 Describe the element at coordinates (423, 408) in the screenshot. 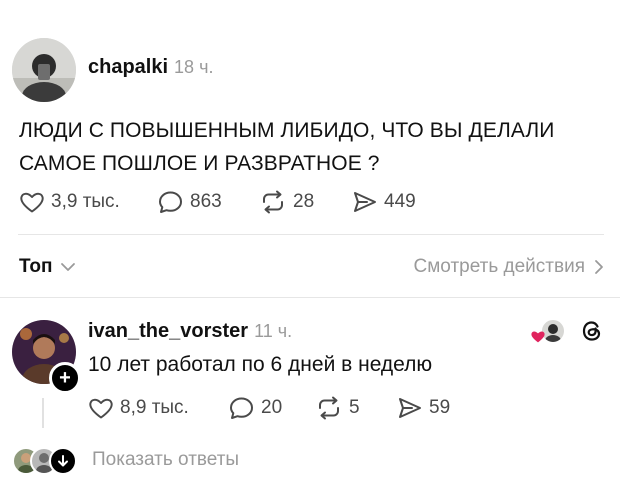

I see `reply-share-button: 59` at that location.